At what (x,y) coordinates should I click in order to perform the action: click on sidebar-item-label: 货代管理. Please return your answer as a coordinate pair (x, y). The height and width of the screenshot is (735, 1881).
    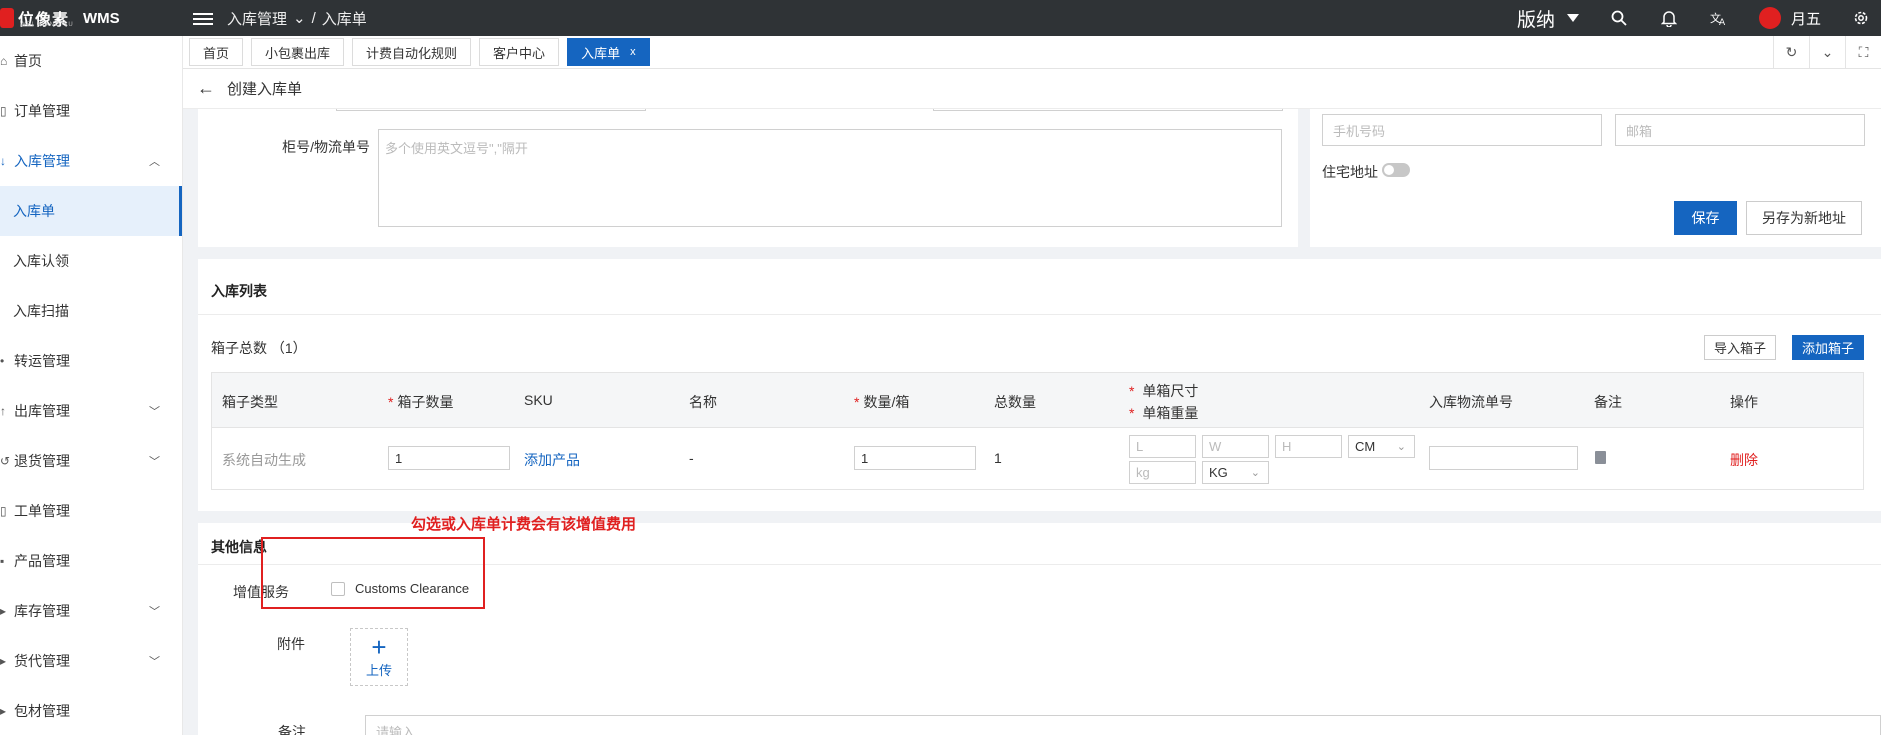
    Looking at the image, I should click on (42, 661).